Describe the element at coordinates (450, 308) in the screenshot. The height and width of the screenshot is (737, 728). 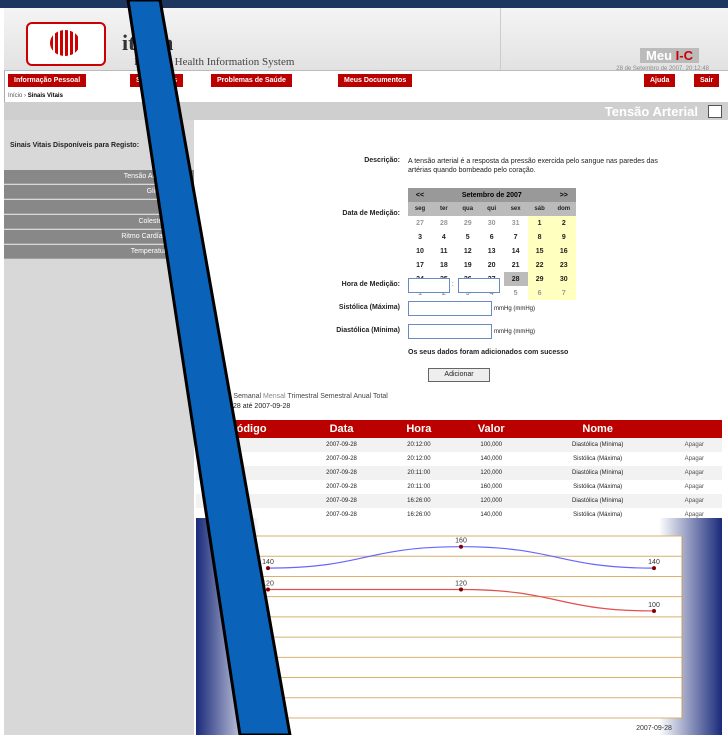
I see `systolic-input` at that location.